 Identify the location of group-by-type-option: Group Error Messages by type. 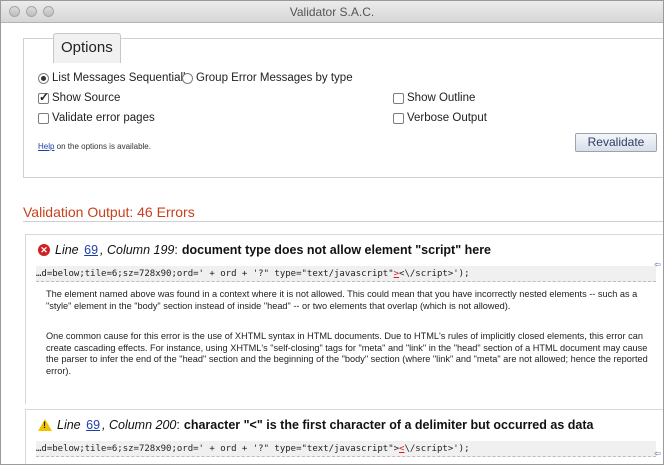
(267, 78).